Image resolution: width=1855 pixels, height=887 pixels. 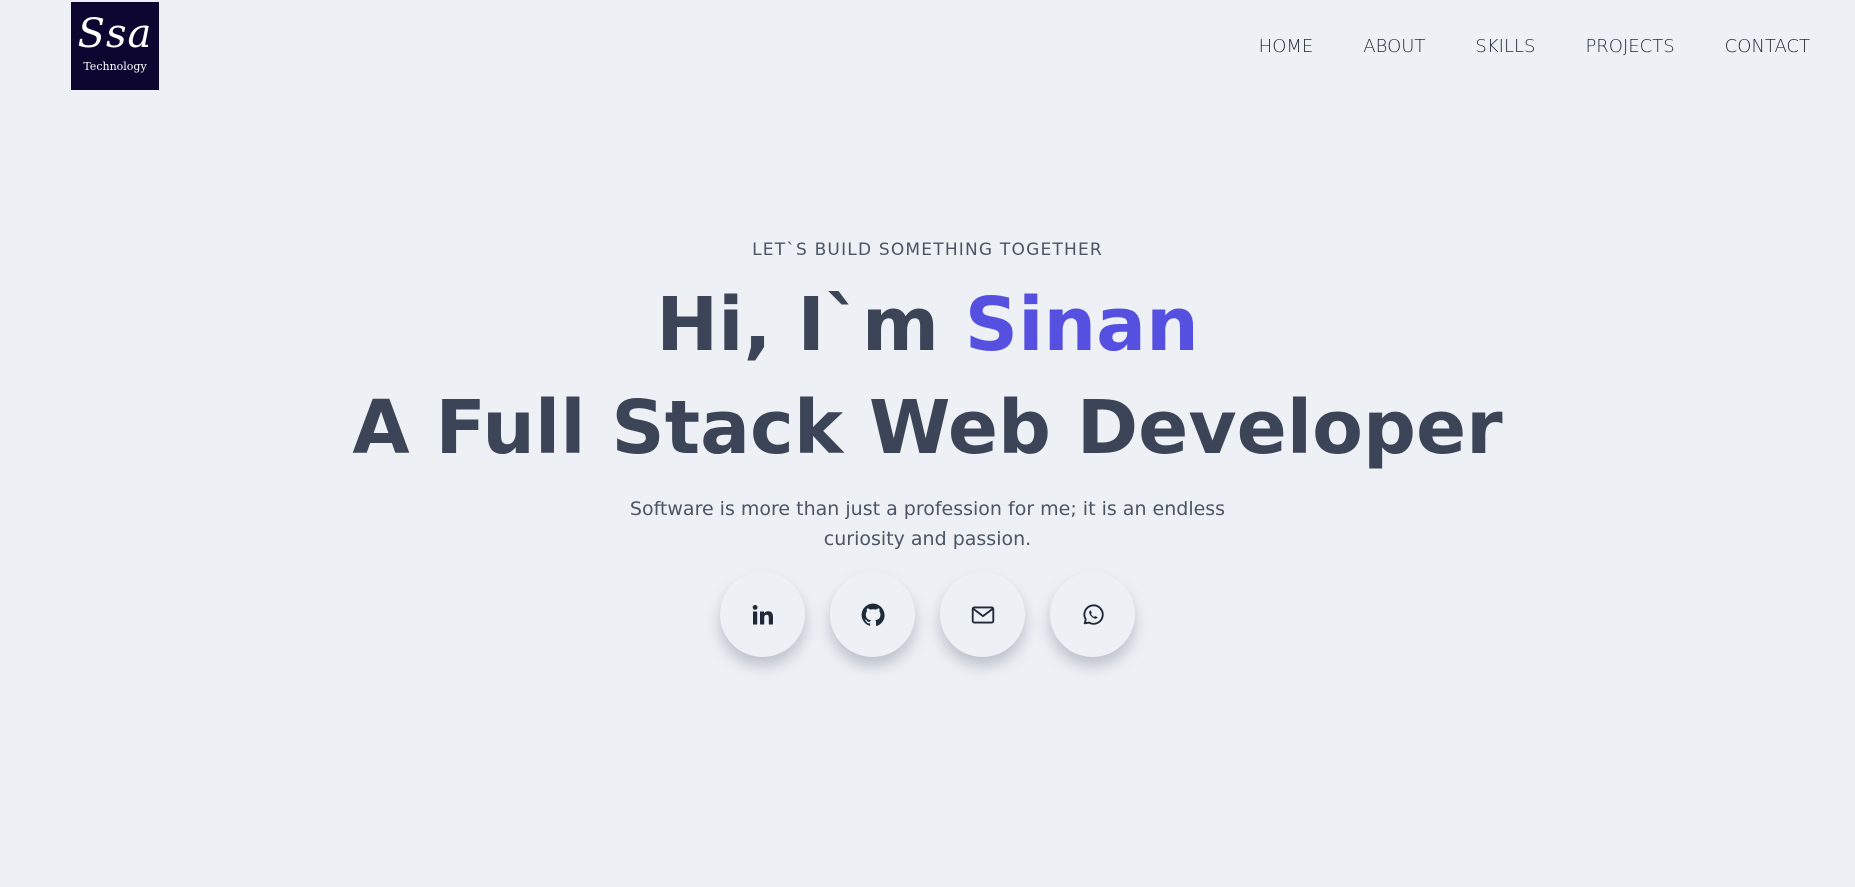 I want to click on greeting-text: Hi, I`m, so click(x=810, y=325).